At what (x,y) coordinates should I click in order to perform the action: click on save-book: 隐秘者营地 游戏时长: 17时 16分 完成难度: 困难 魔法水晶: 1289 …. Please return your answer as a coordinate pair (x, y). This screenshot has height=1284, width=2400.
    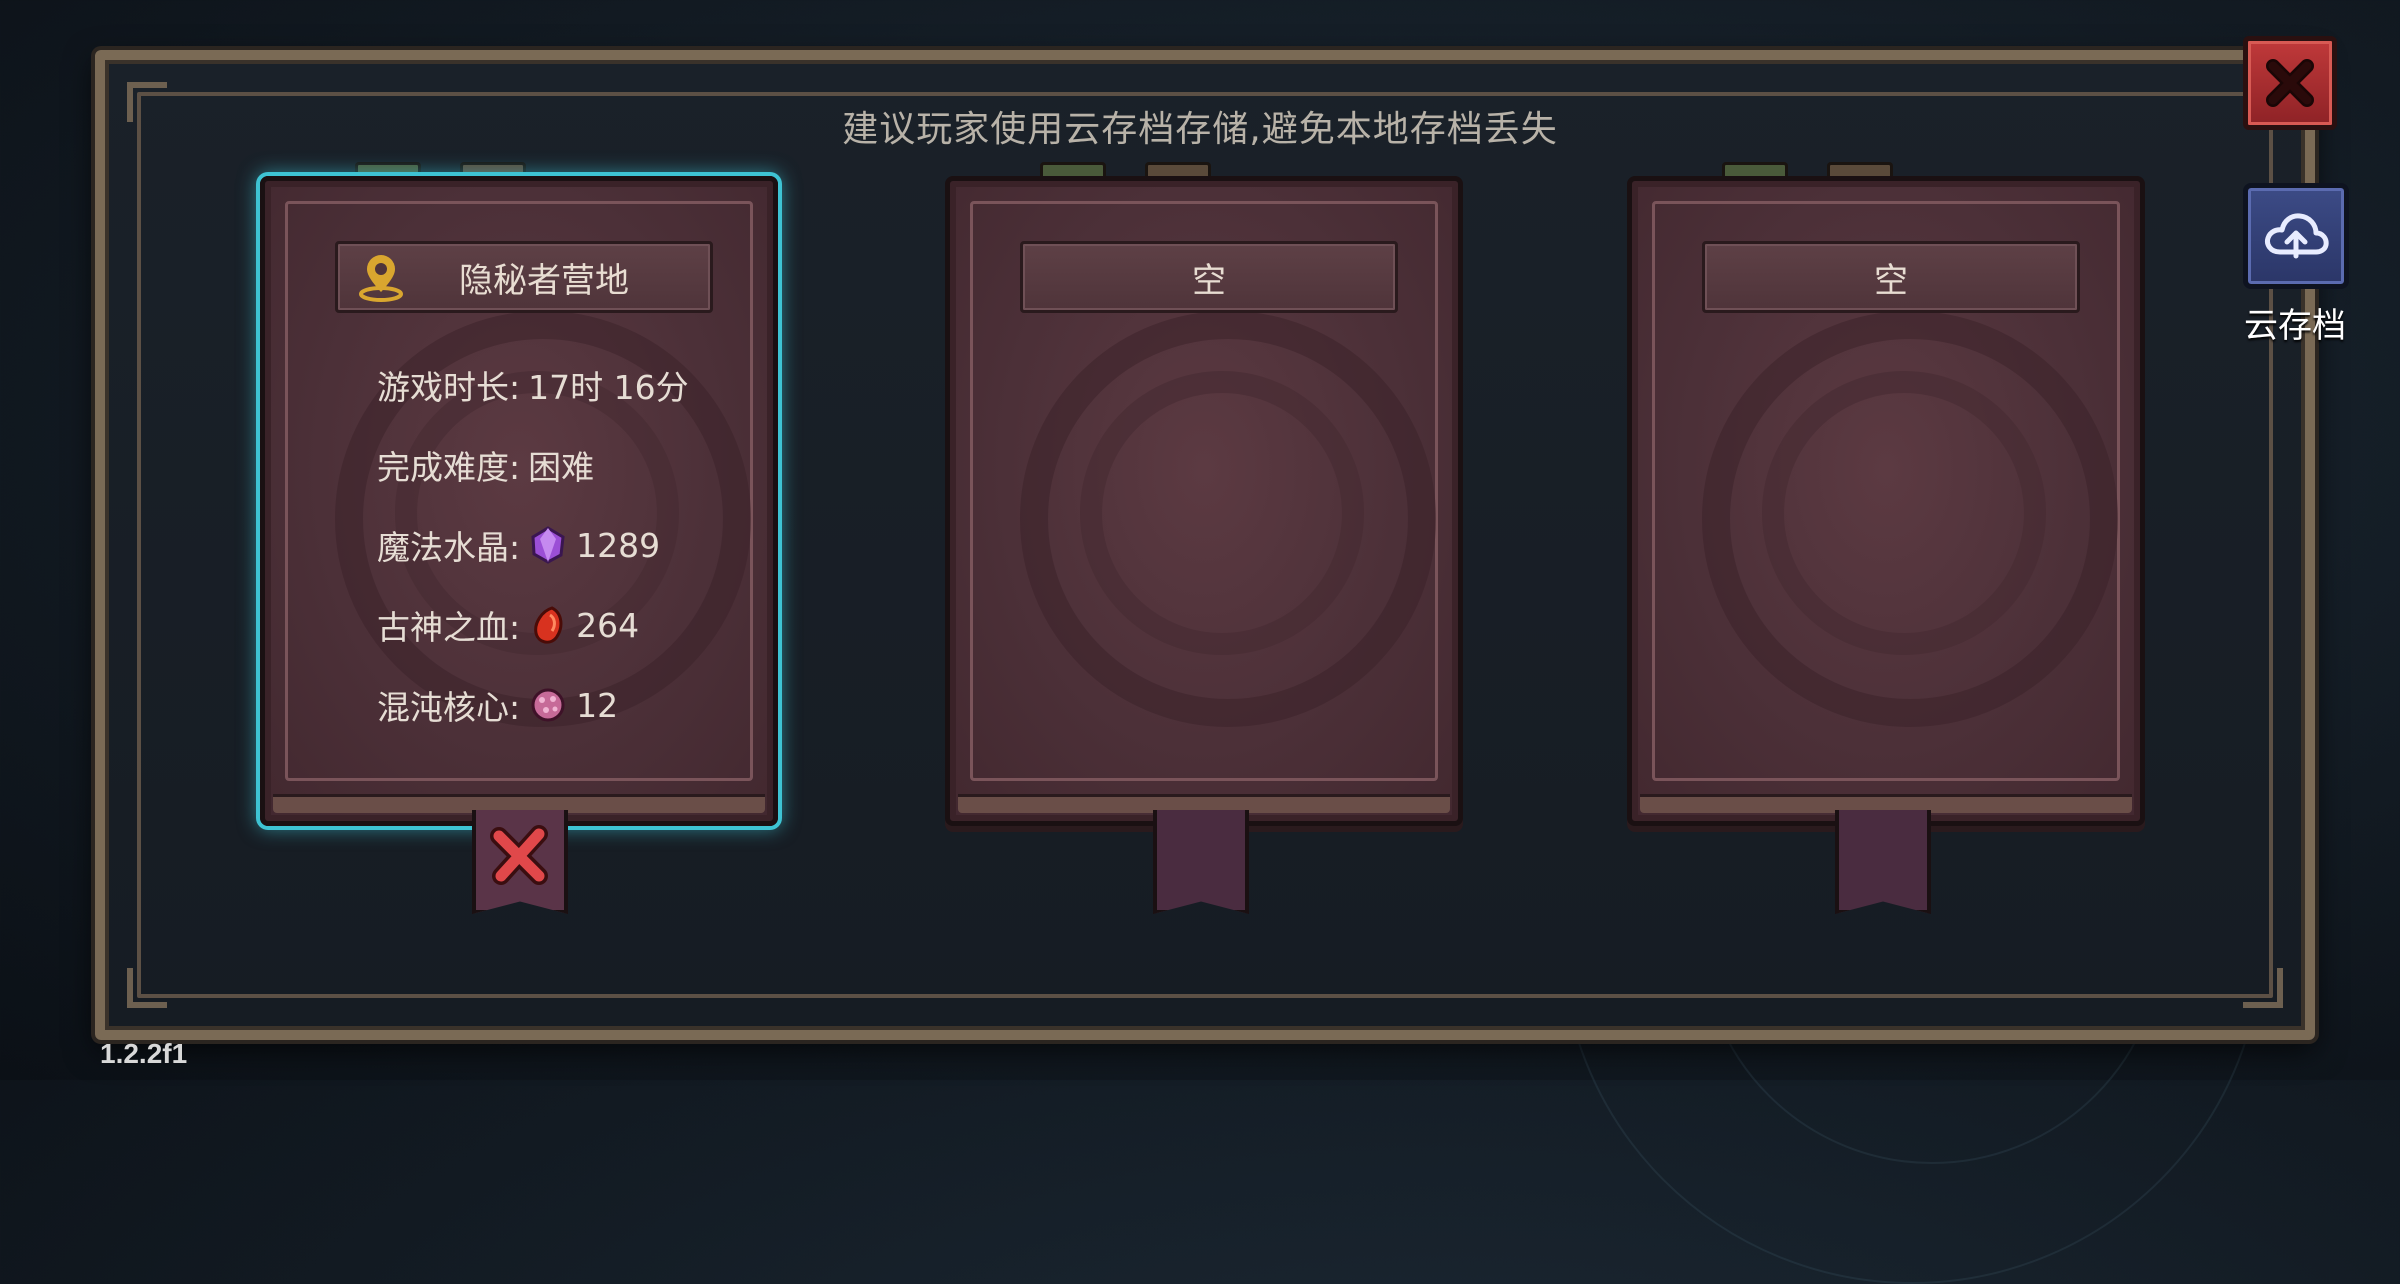
    Looking at the image, I should click on (519, 501).